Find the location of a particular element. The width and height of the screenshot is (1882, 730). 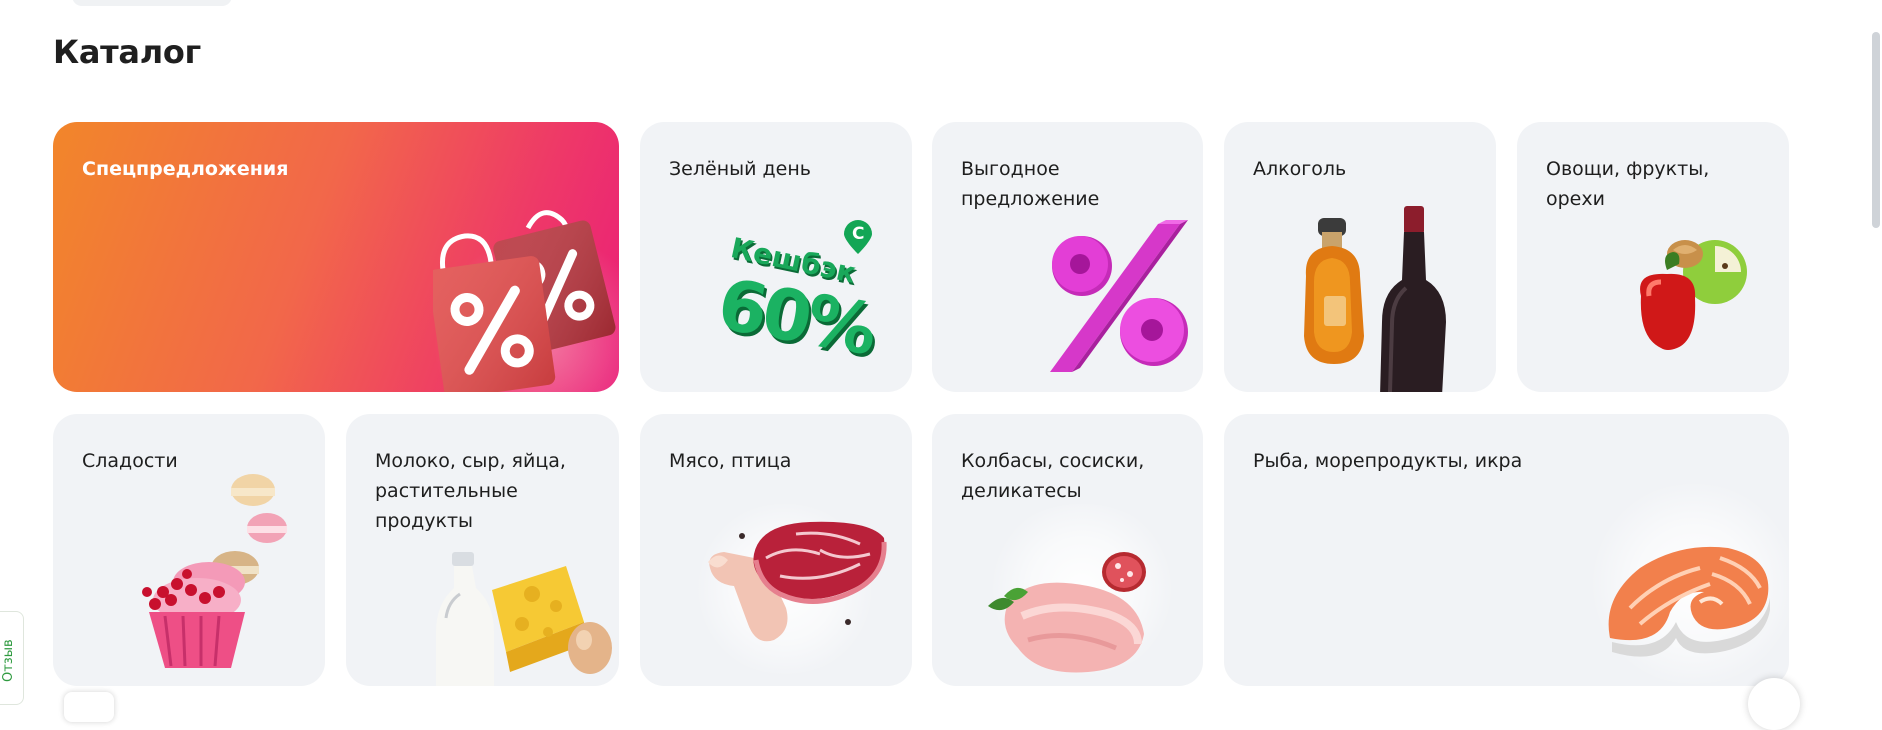

pepper-apple-walnut-icon is located at coordinates (1693, 295).